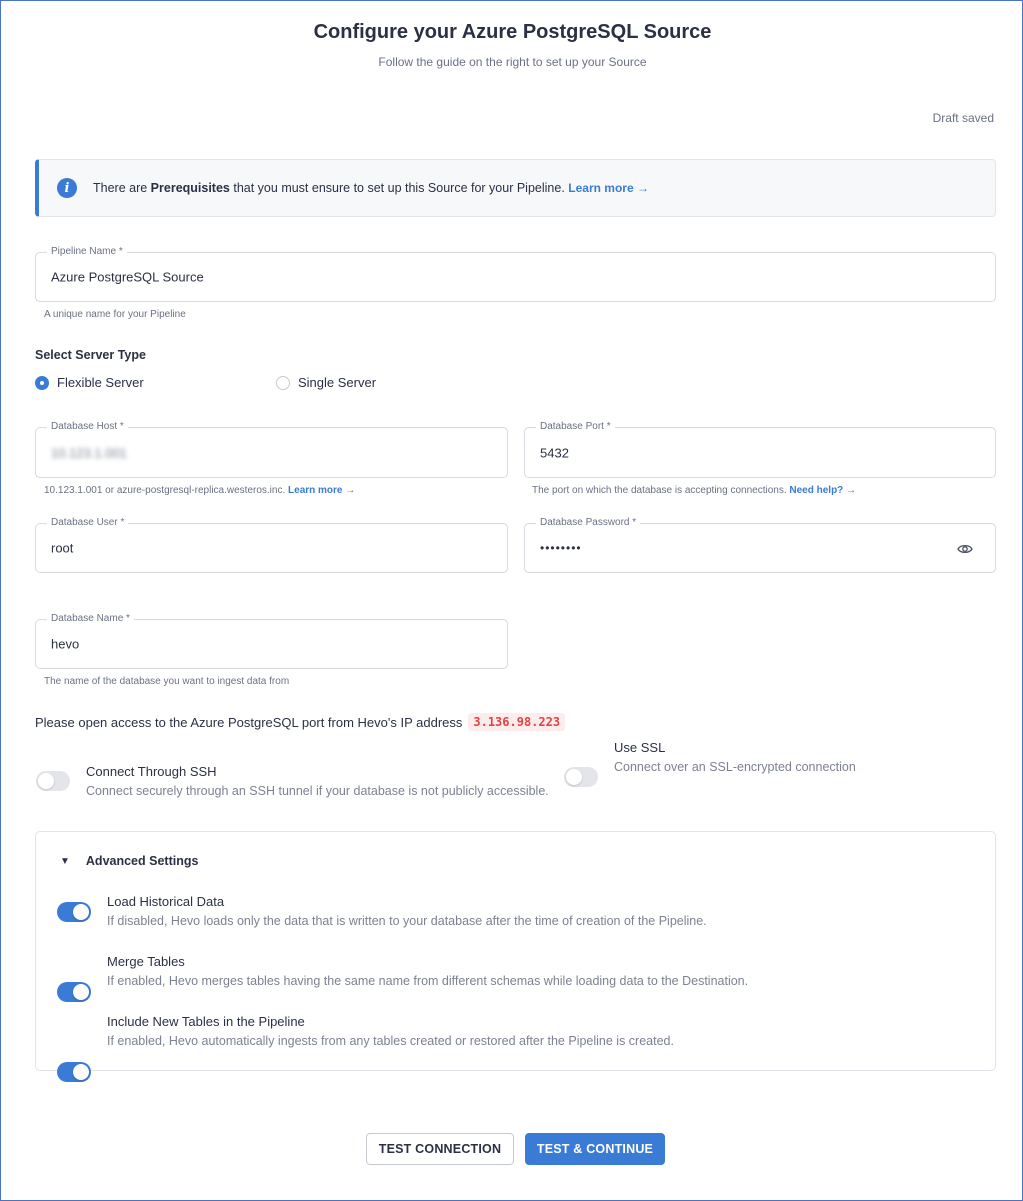  I want to click on database-password-value: ••••••••, so click(561, 548).